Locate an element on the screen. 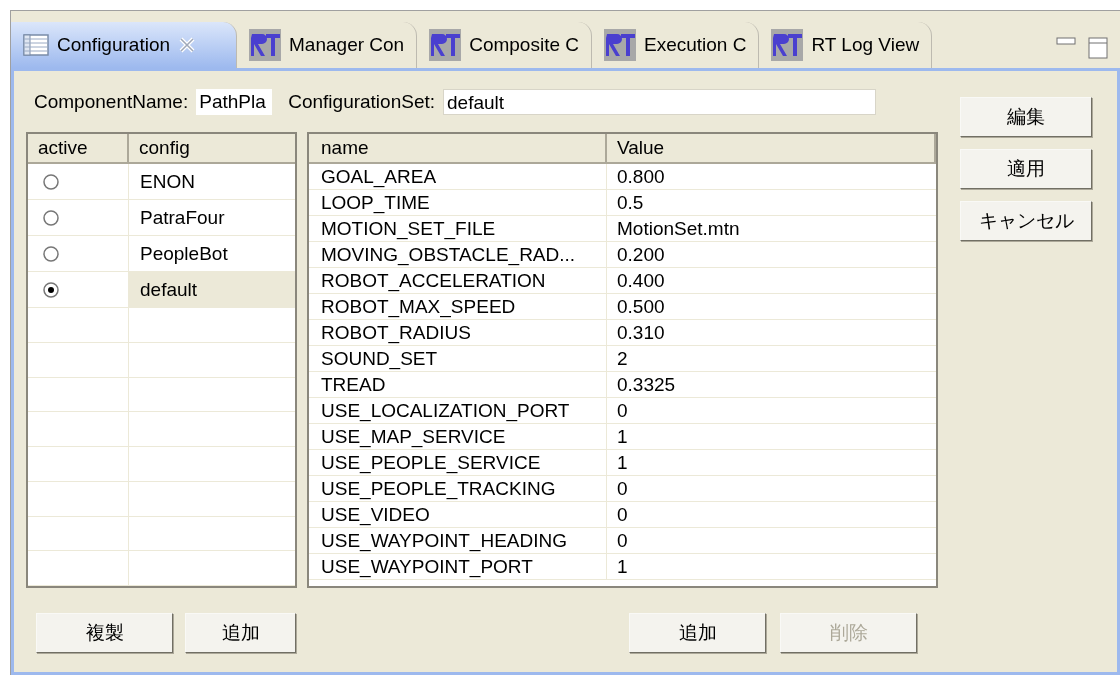  configuration-set-field: default is located at coordinates (660, 102).